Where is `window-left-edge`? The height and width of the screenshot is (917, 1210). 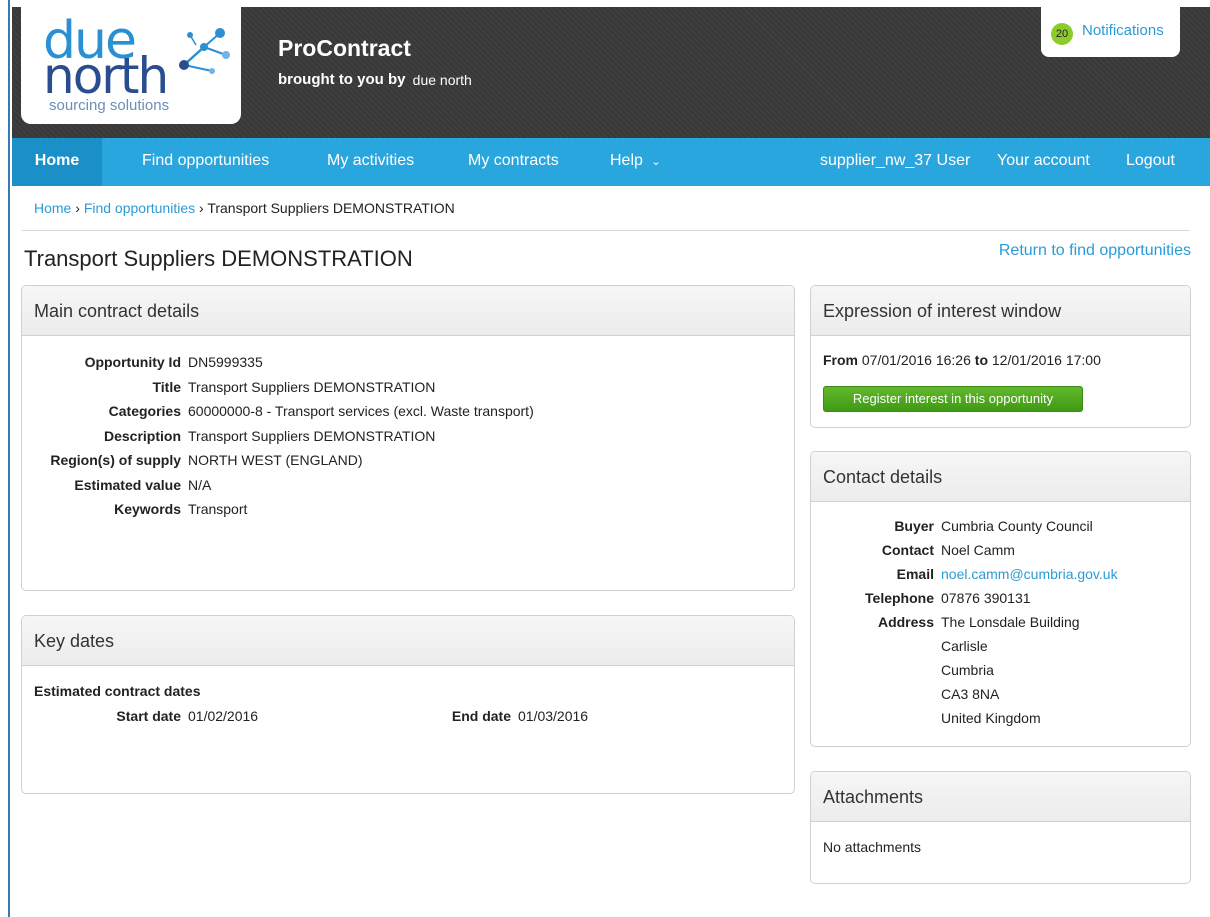 window-left-edge is located at coordinates (5, 458).